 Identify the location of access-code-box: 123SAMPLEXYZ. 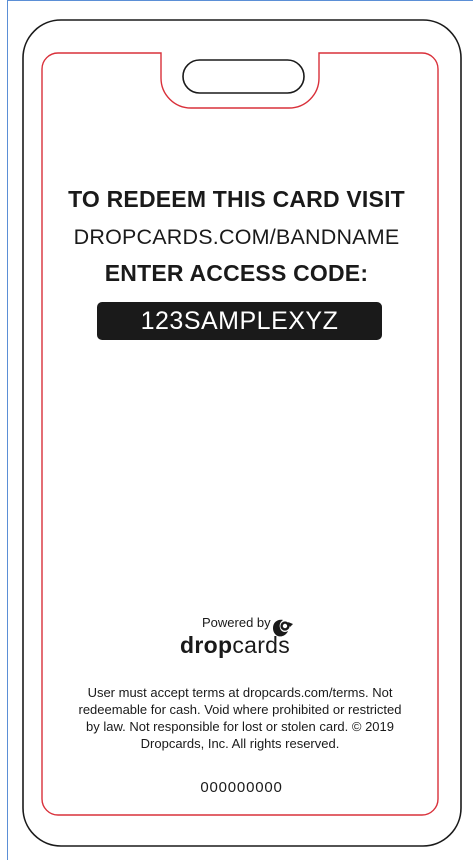
(239, 321).